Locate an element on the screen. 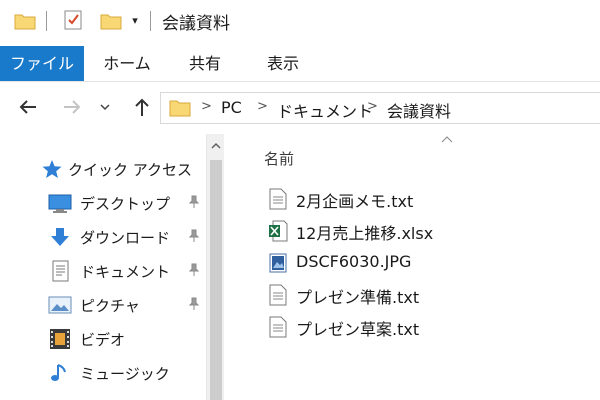  breadcrumb-documents: ドキュメント is located at coordinates (325, 110).